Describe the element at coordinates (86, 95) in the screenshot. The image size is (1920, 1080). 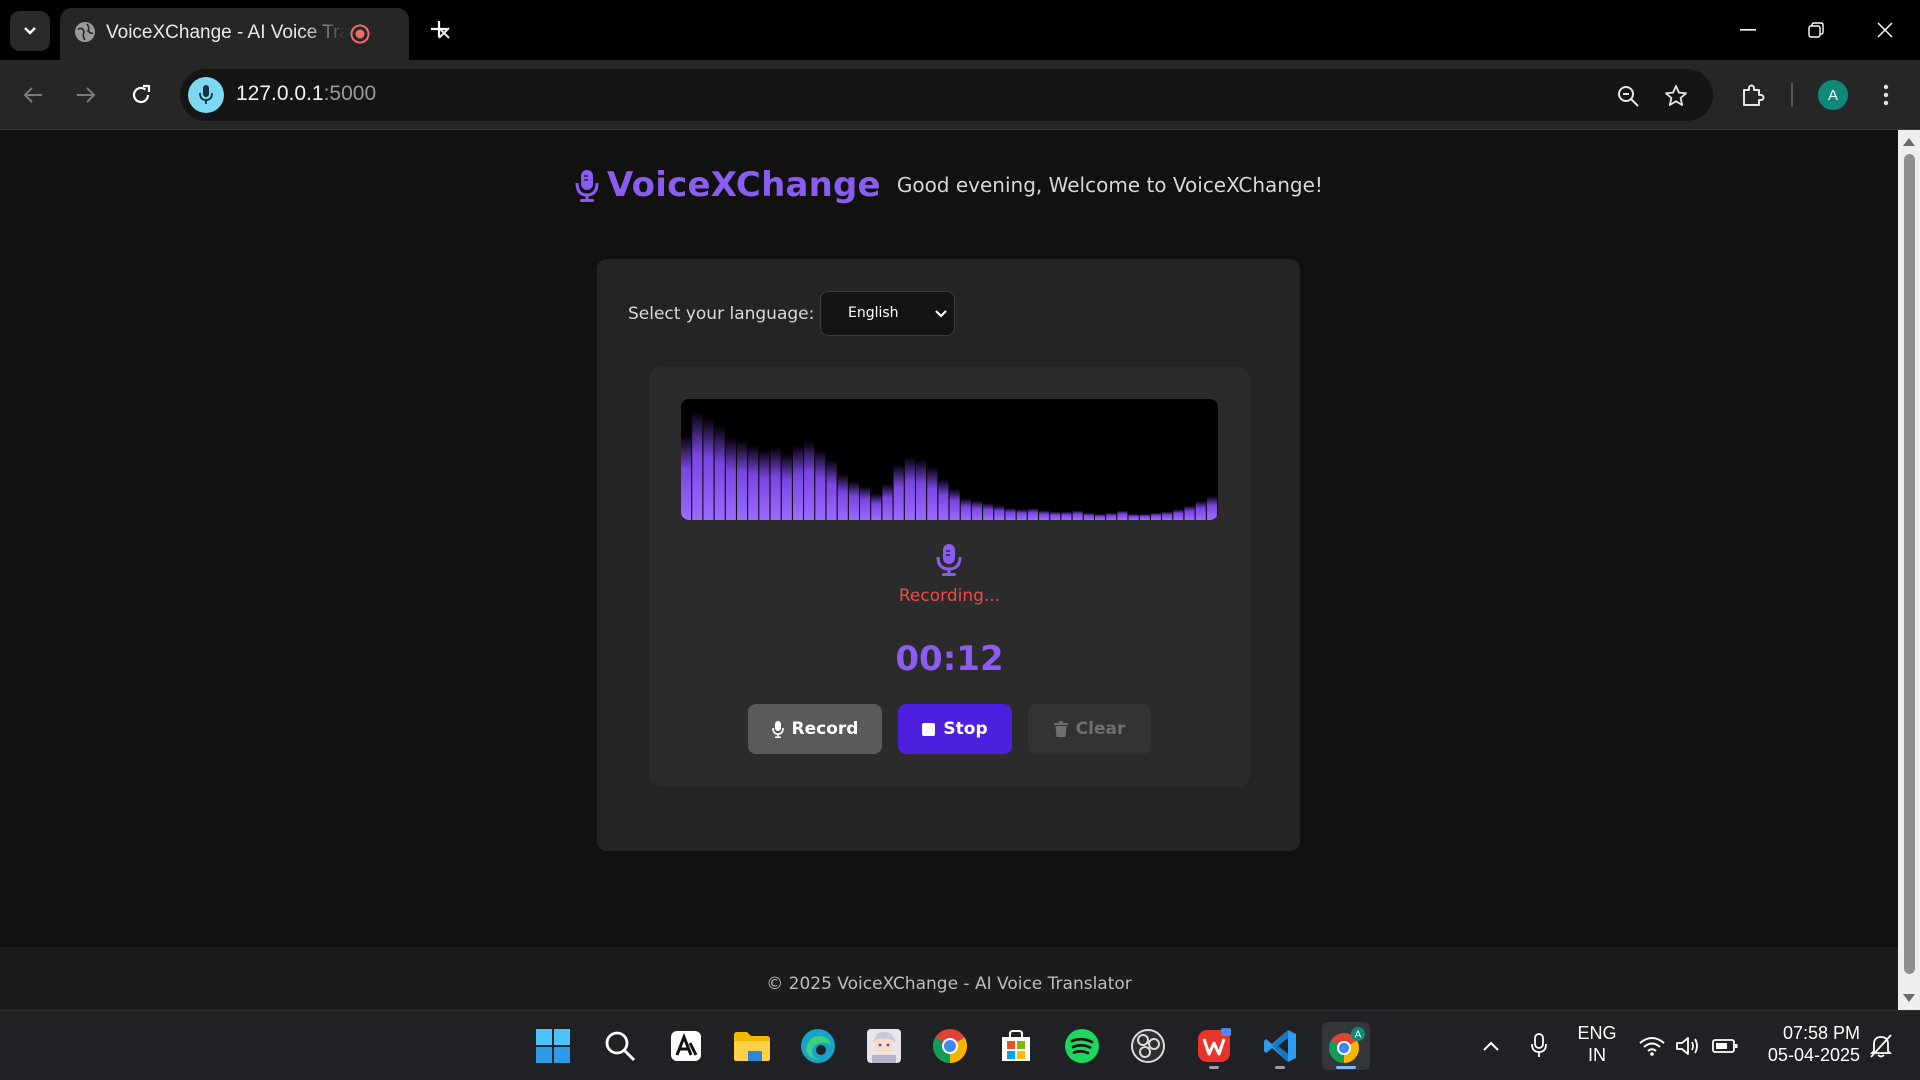
I see `forward-button` at that location.